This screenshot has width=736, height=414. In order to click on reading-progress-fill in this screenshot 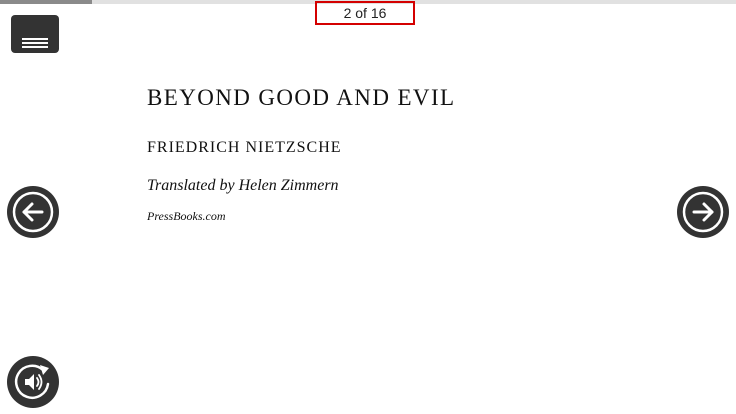, I will do `click(46, 2)`.